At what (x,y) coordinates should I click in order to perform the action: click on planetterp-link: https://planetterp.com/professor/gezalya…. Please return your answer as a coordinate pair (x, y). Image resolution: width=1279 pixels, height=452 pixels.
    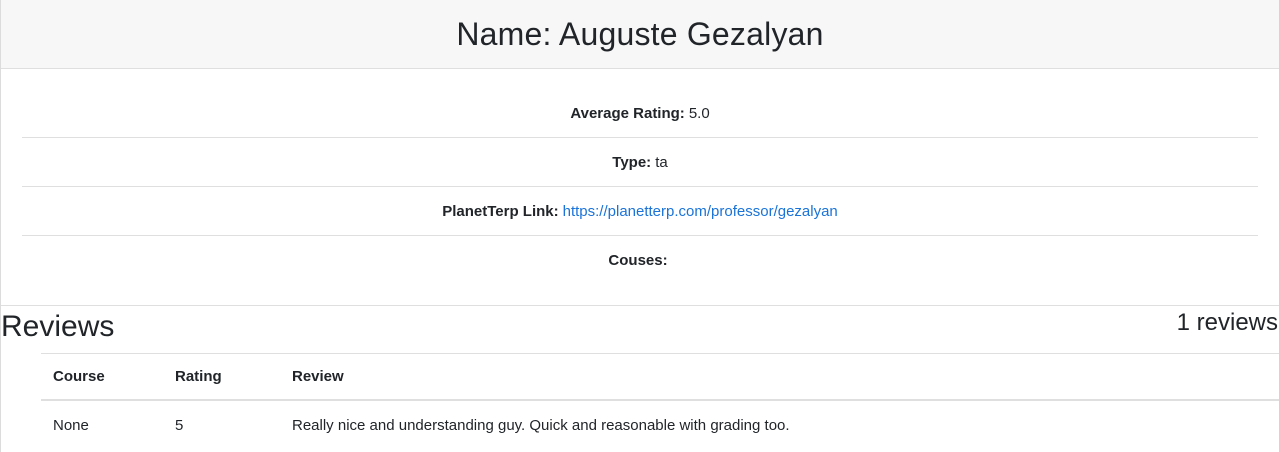
    Looking at the image, I should click on (700, 211).